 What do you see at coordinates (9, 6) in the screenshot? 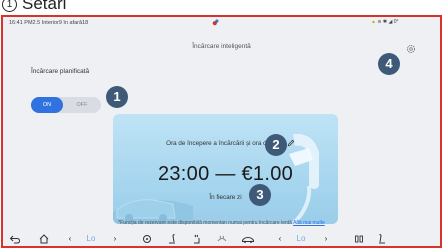
I see `caption-number: 1` at bounding box center [9, 6].